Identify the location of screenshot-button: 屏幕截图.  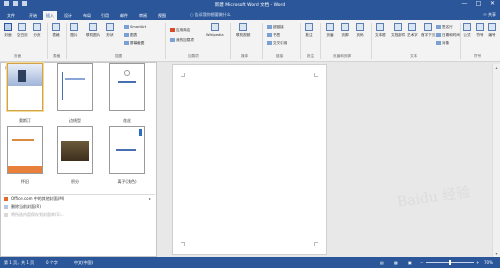
(134, 43).